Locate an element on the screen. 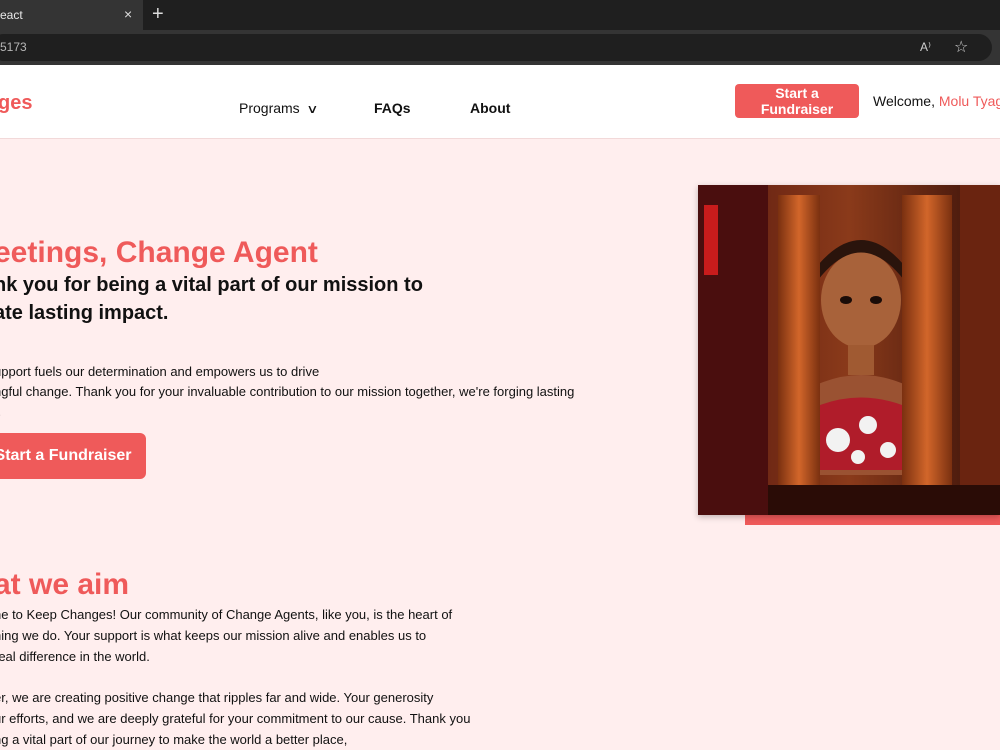 This screenshot has width=1000, height=750. user-name: Molu Tyag is located at coordinates (969, 101).